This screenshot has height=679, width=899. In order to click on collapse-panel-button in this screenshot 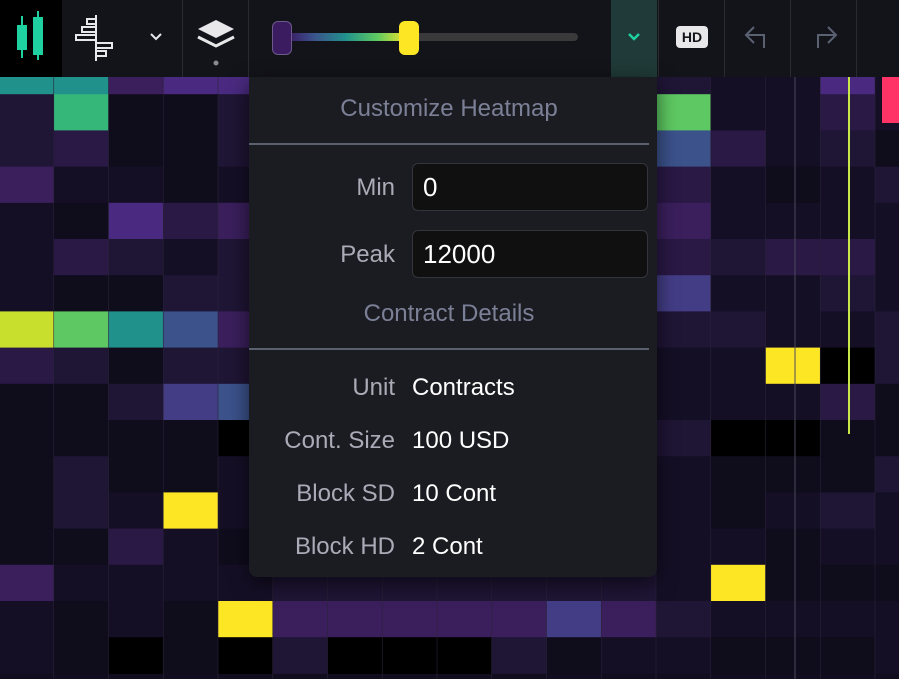, I will do `click(634, 38)`.